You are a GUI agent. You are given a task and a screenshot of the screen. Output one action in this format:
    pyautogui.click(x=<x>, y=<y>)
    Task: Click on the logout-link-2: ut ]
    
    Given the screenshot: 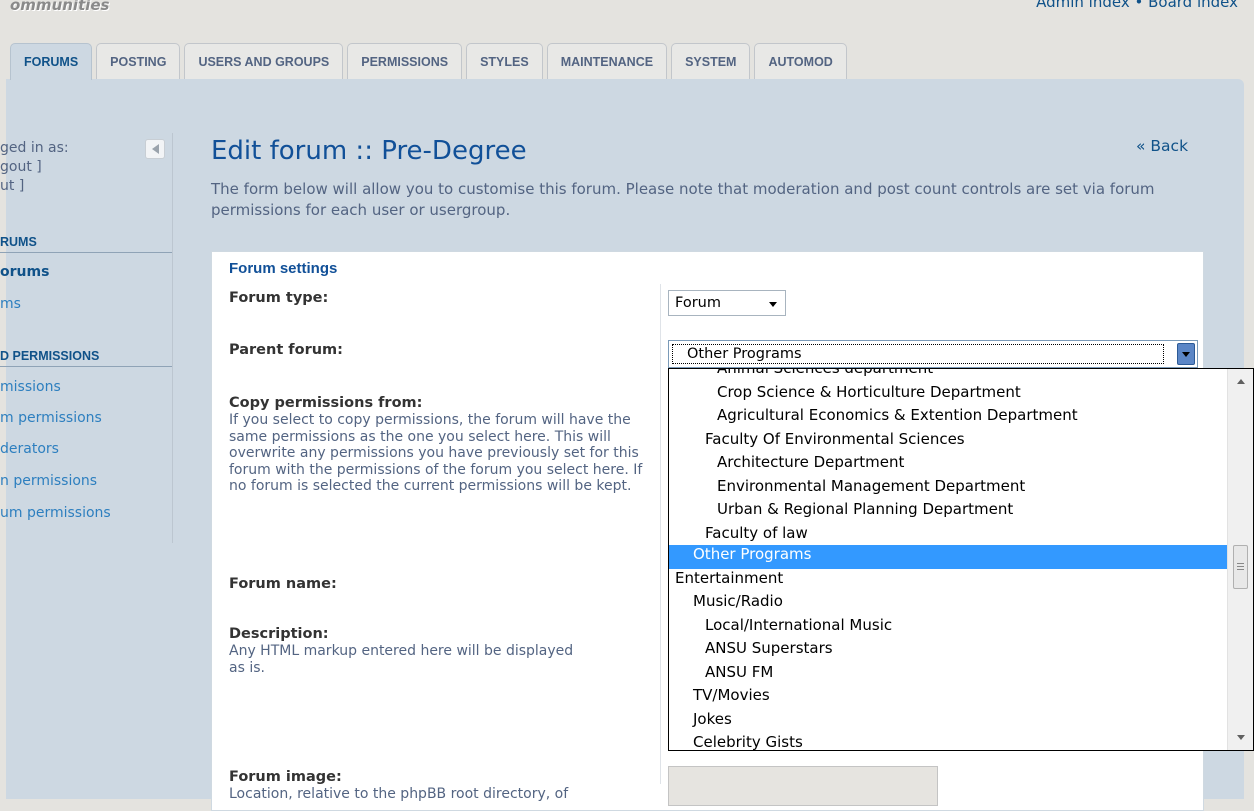 What is the action you would take?
    pyautogui.click(x=34, y=186)
    